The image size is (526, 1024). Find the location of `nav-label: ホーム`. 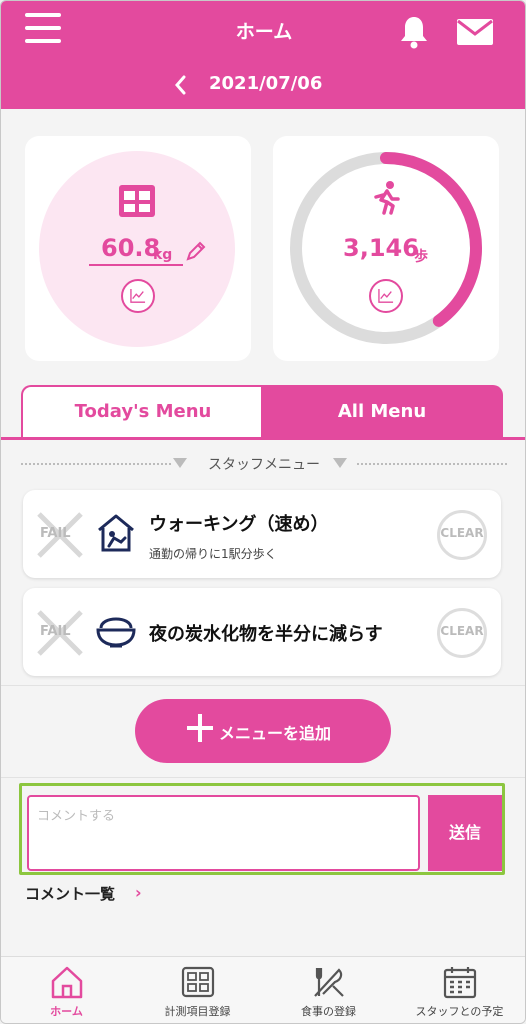

nav-label: ホーム is located at coordinates (66, 1011).